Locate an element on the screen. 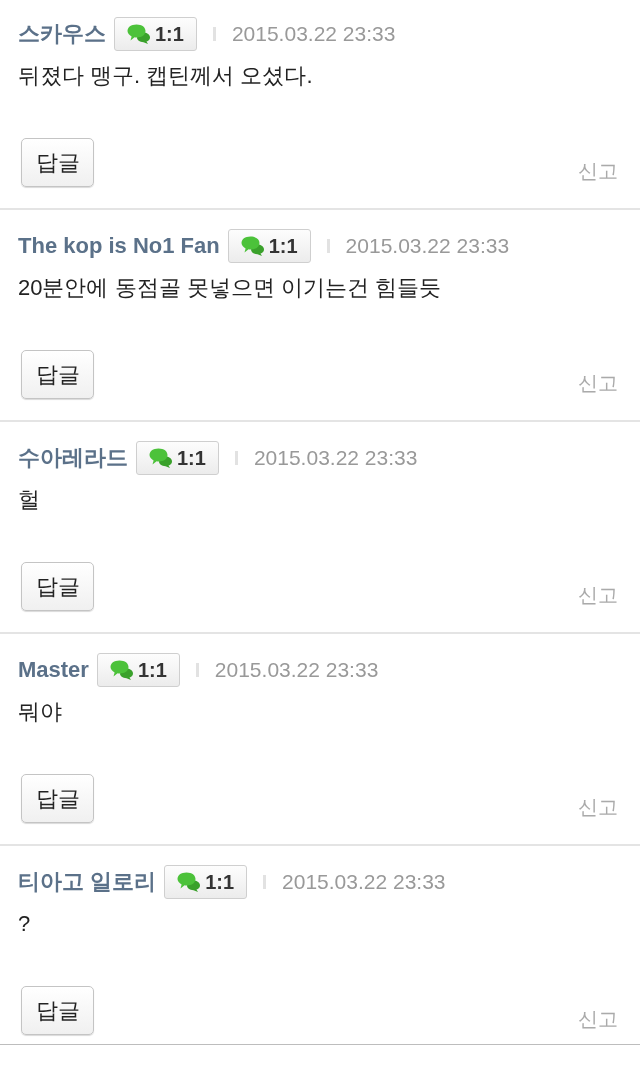  author-name: 스카우스 is located at coordinates (62, 34).